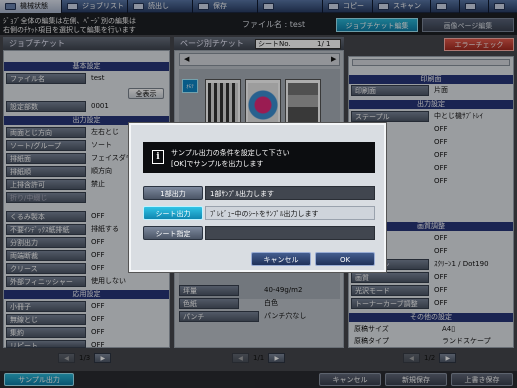 This screenshot has width=517, height=388. Describe the element at coordinates (173, 233) in the screenshot. I see `sheet-specify-button: シート指定` at that location.